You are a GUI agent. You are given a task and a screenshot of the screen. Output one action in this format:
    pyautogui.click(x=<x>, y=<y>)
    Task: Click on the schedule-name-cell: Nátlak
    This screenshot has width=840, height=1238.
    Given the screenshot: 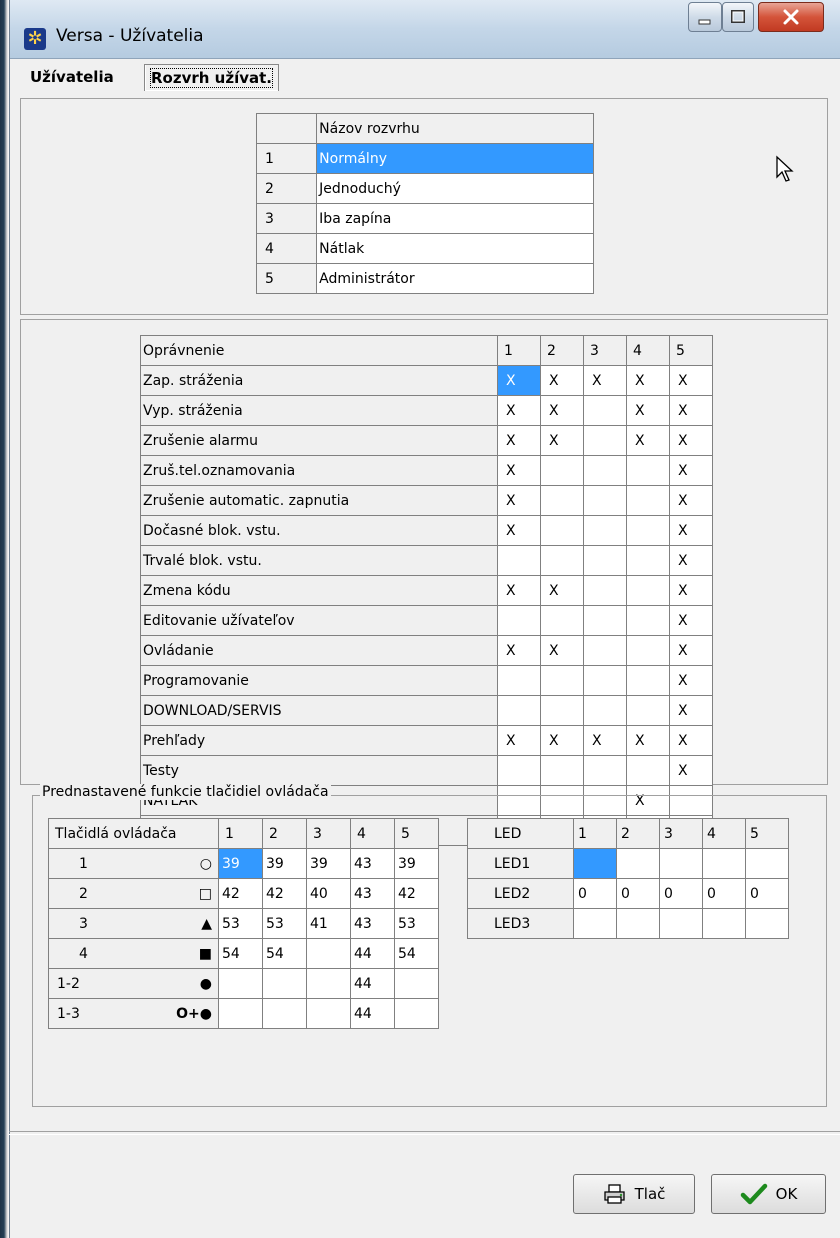 What is the action you would take?
    pyautogui.click(x=455, y=248)
    